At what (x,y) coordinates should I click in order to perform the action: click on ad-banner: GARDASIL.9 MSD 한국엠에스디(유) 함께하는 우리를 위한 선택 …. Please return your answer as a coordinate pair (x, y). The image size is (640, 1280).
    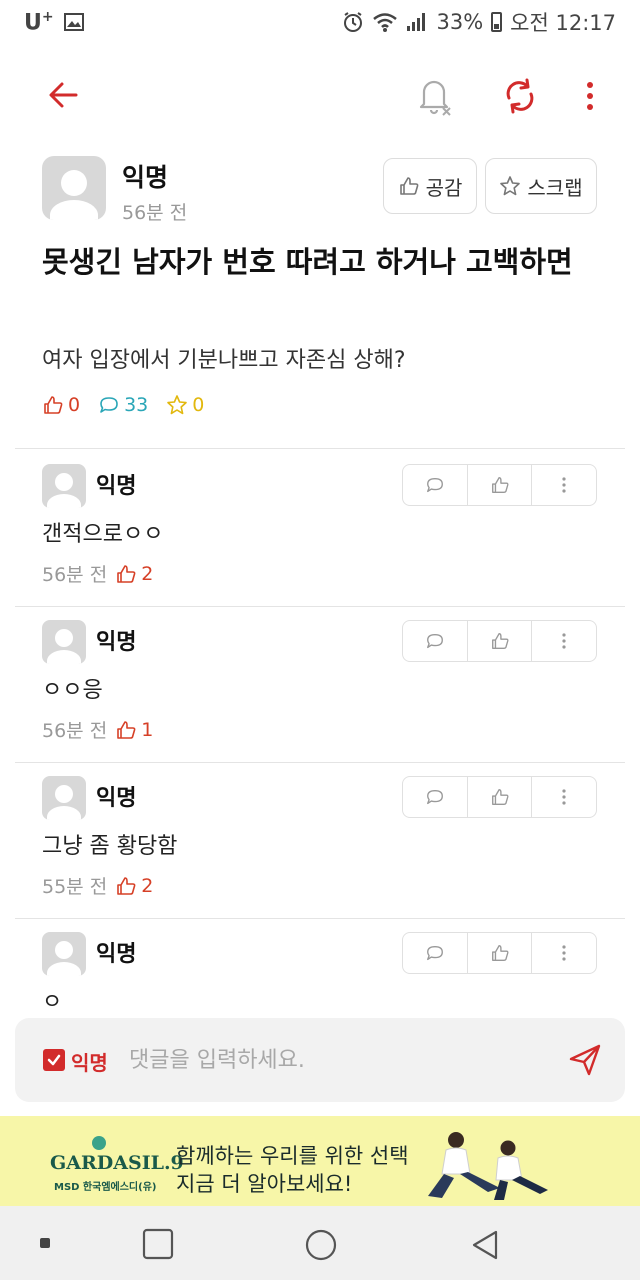
    Looking at the image, I should click on (320, 1161).